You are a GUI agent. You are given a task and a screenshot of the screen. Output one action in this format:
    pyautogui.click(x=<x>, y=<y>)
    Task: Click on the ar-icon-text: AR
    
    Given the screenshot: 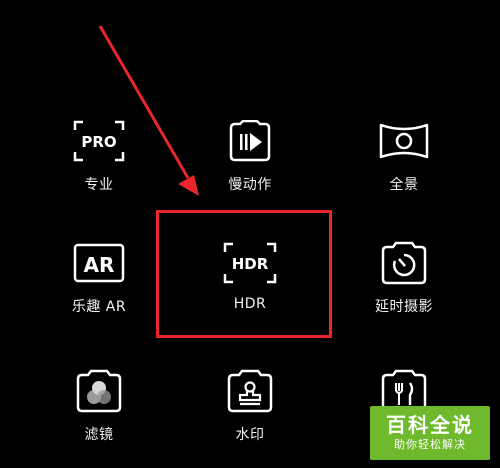 What is the action you would take?
    pyautogui.click(x=99, y=265)
    